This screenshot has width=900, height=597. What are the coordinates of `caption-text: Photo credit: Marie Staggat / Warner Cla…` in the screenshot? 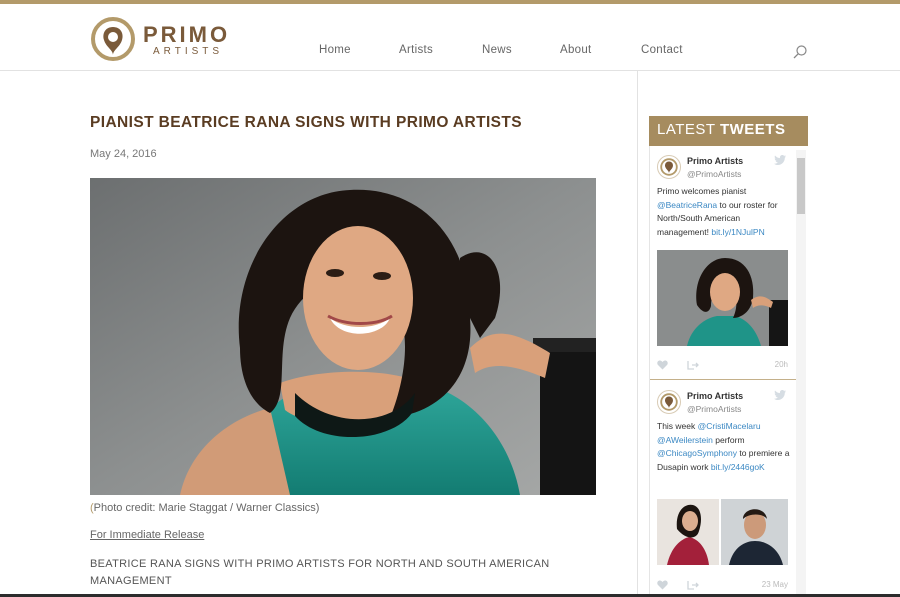 It's located at (206, 508).